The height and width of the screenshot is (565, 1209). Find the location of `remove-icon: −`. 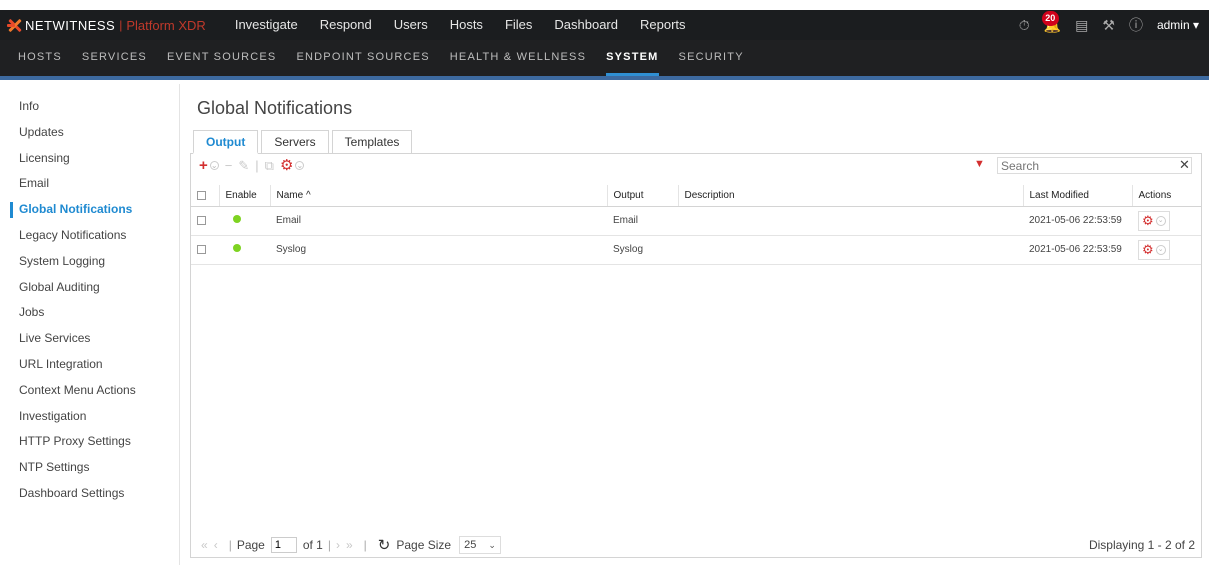

remove-icon: − is located at coordinates (229, 165).